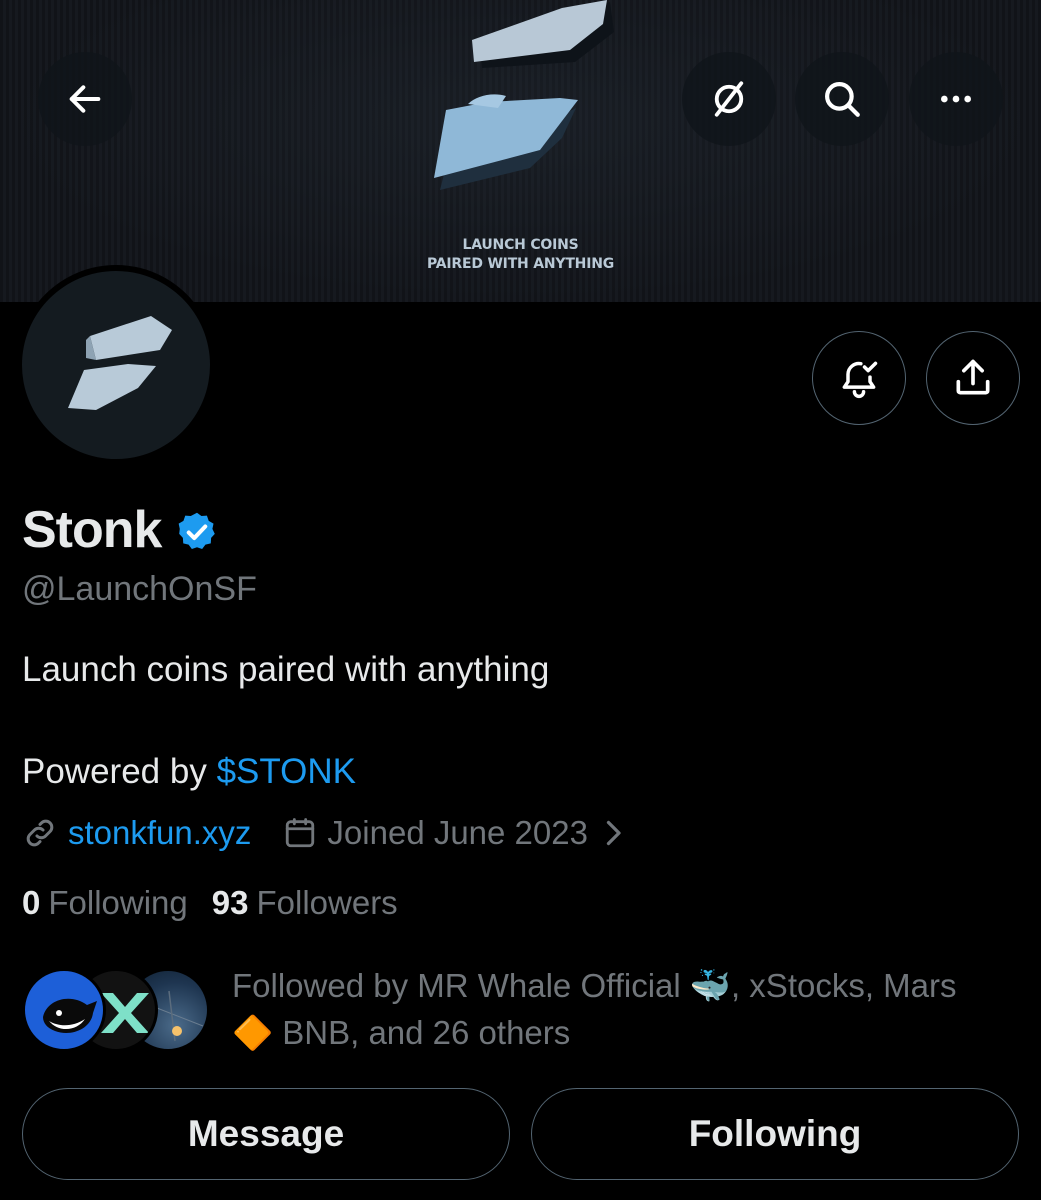 The image size is (1041, 1200). Describe the element at coordinates (520, 245) in the screenshot. I see `banner-tagline-line1: LAUNCH COINS` at that location.